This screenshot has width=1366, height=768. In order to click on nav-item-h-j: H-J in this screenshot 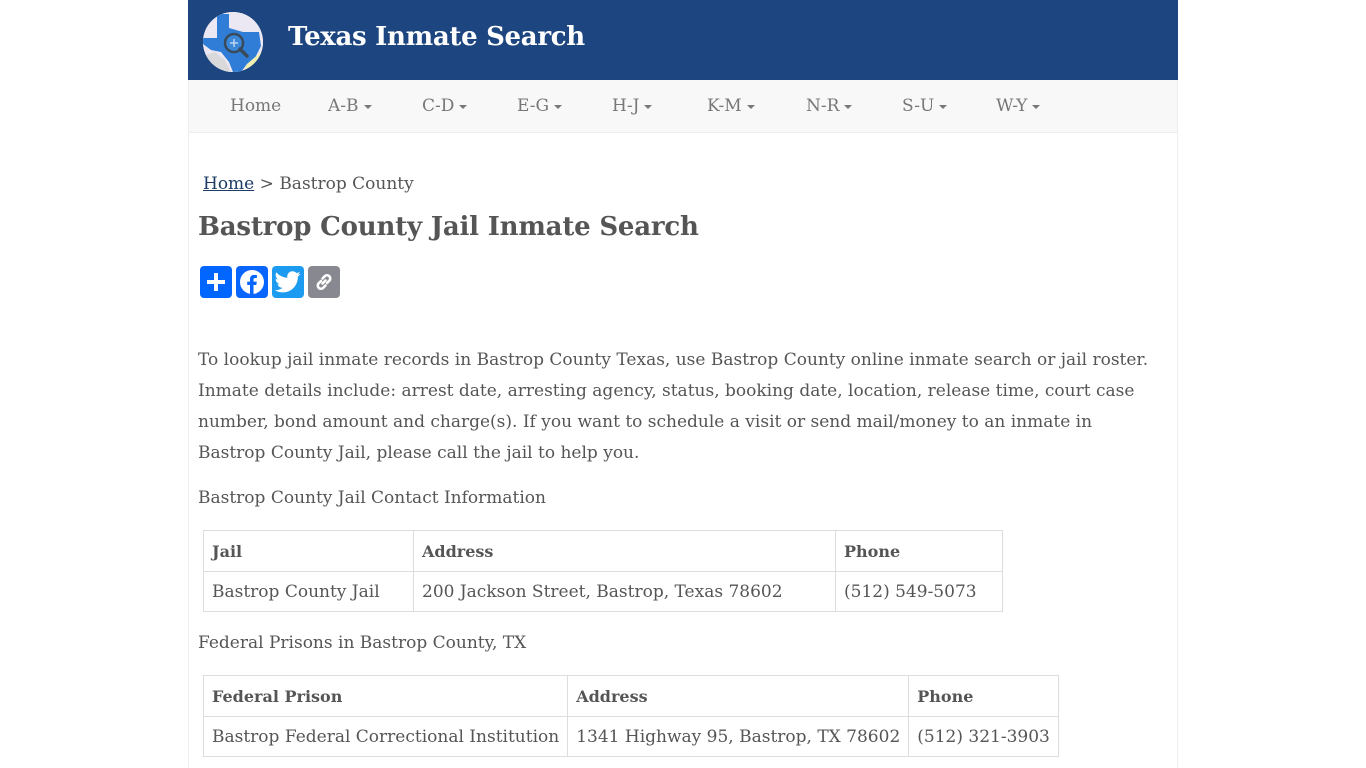, I will do `click(632, 106)`.